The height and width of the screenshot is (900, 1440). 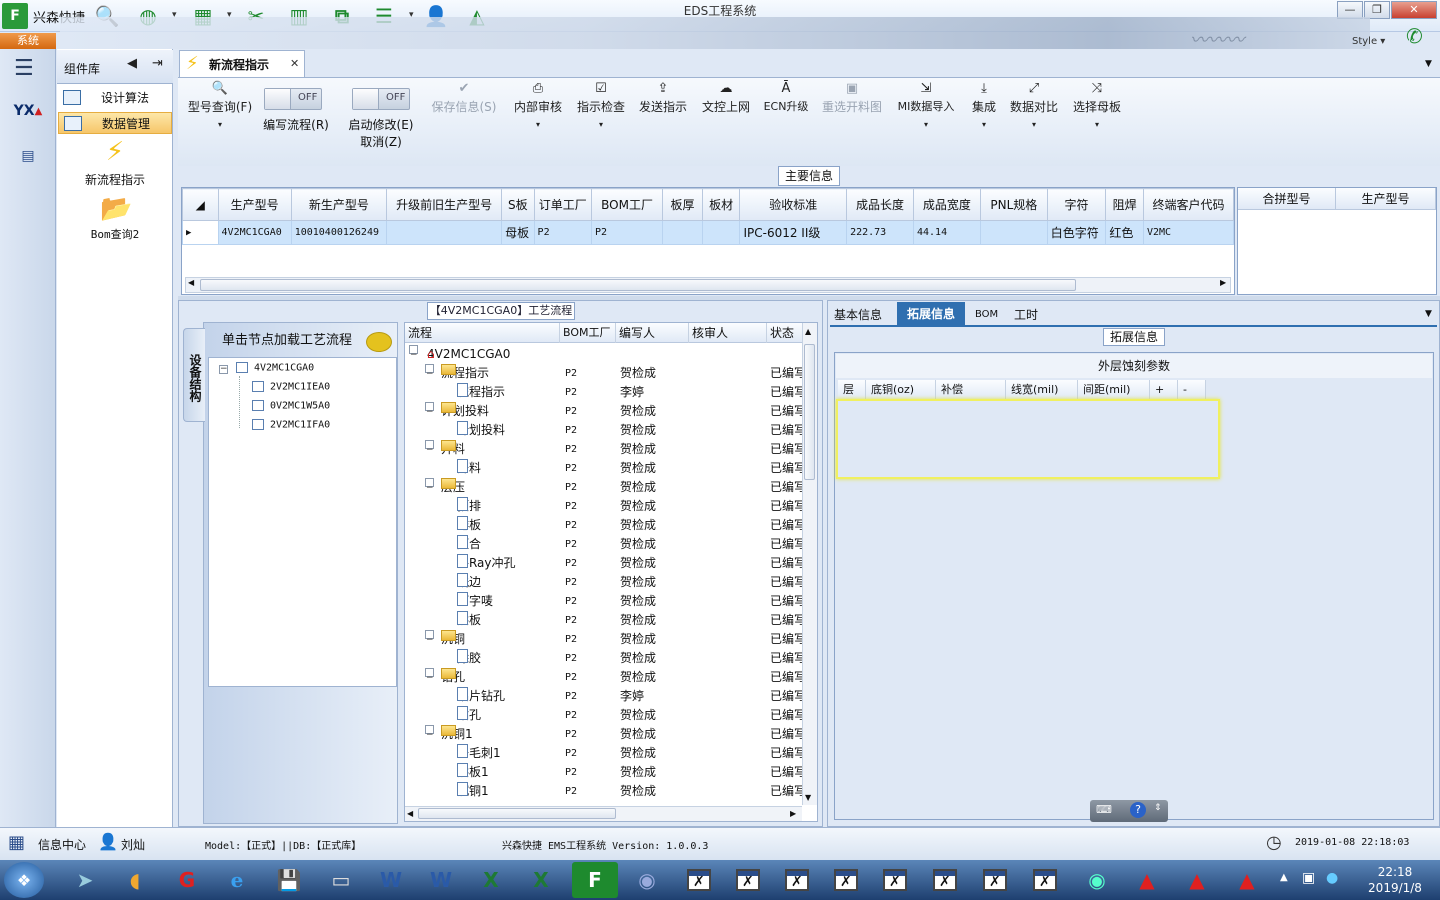 What do you see at coordinates (538, 107) in the screenshot?
I see `internal-review-button: ⎙ 内部审核 ▾` at bounding box center [538, 107].